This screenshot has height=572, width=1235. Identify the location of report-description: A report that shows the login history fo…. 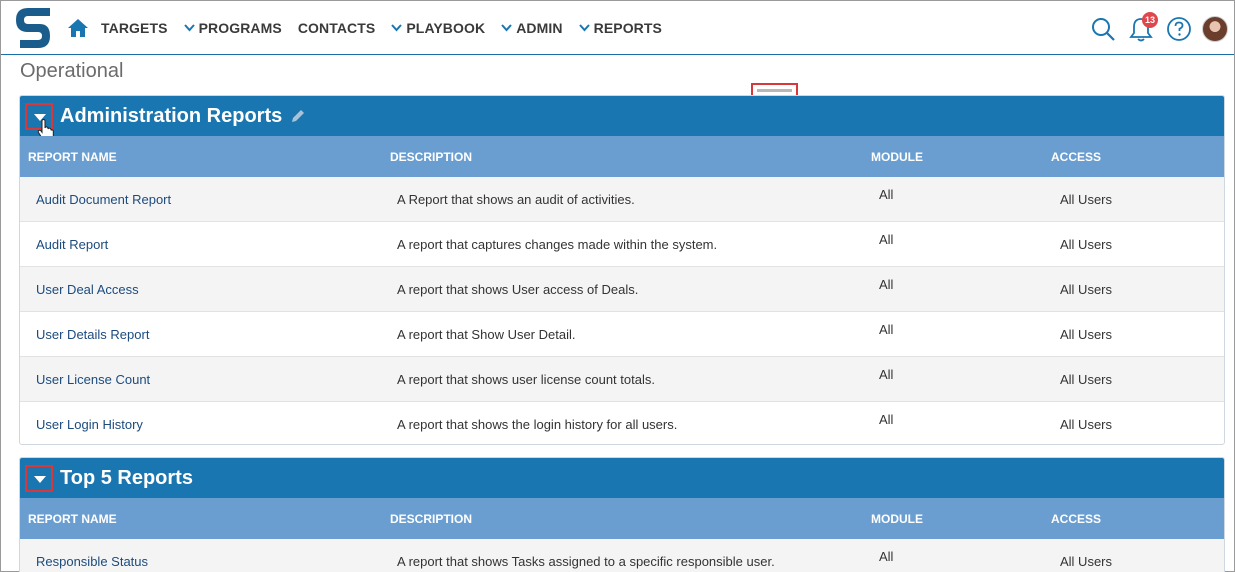
(537, 424).